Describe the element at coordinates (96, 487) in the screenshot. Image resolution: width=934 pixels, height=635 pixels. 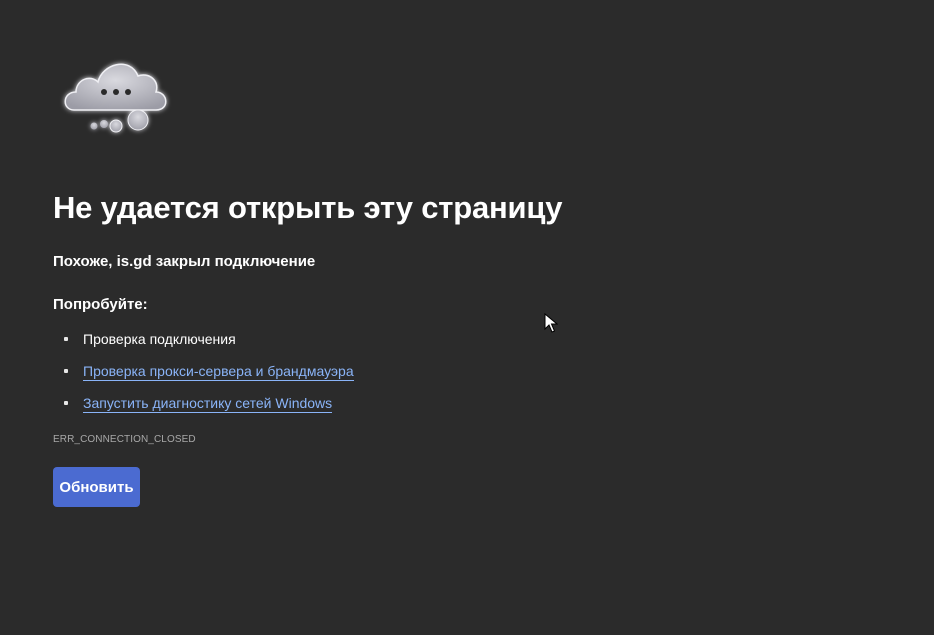
I see `refresh-button: Обновить` at that location.